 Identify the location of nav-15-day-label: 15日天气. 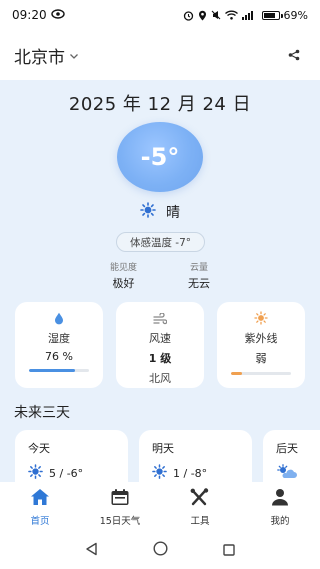
(120, 521).